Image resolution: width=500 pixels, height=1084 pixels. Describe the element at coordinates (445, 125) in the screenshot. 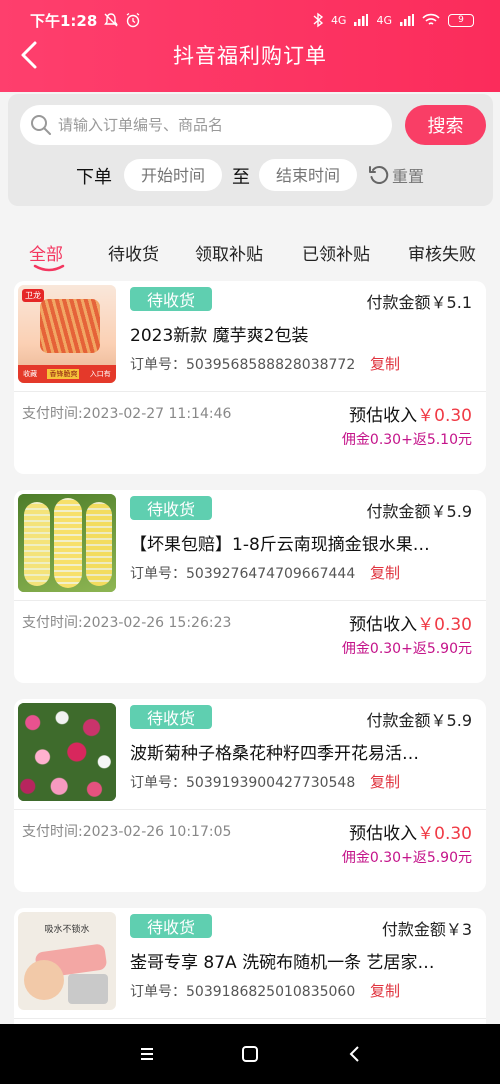

I see `search-button: 搜索` at that location.